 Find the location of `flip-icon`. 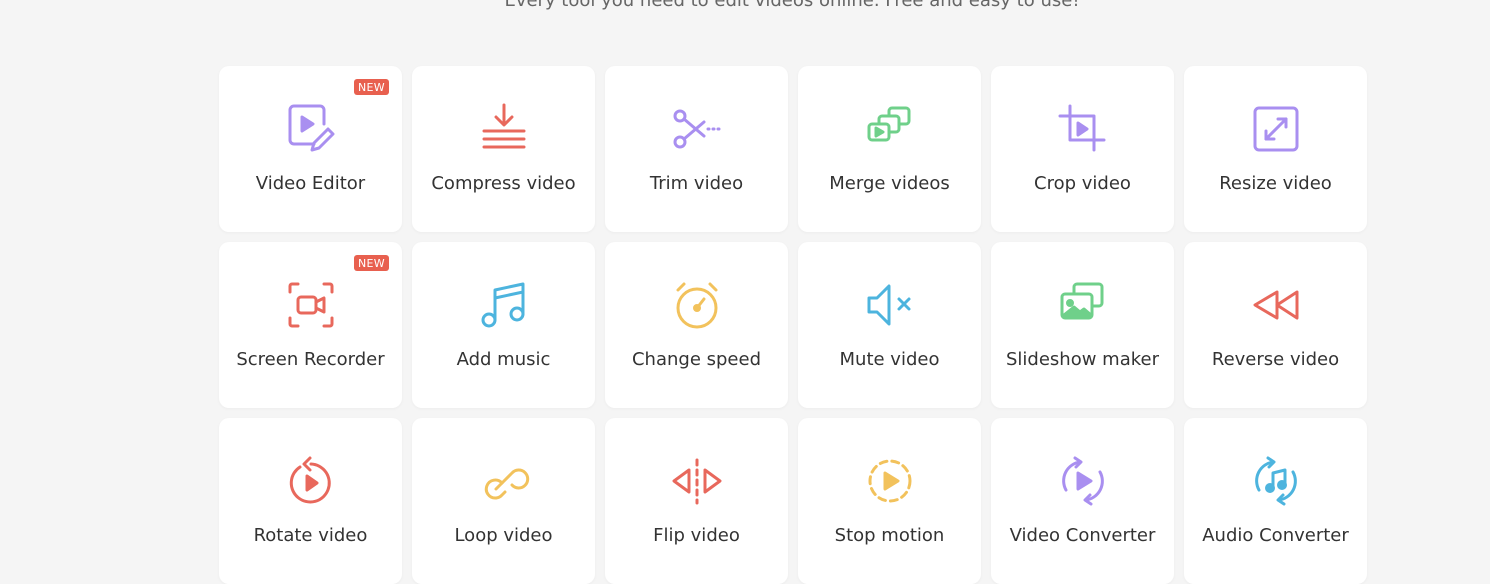

flip-icon is located at coordinates (697, 481).